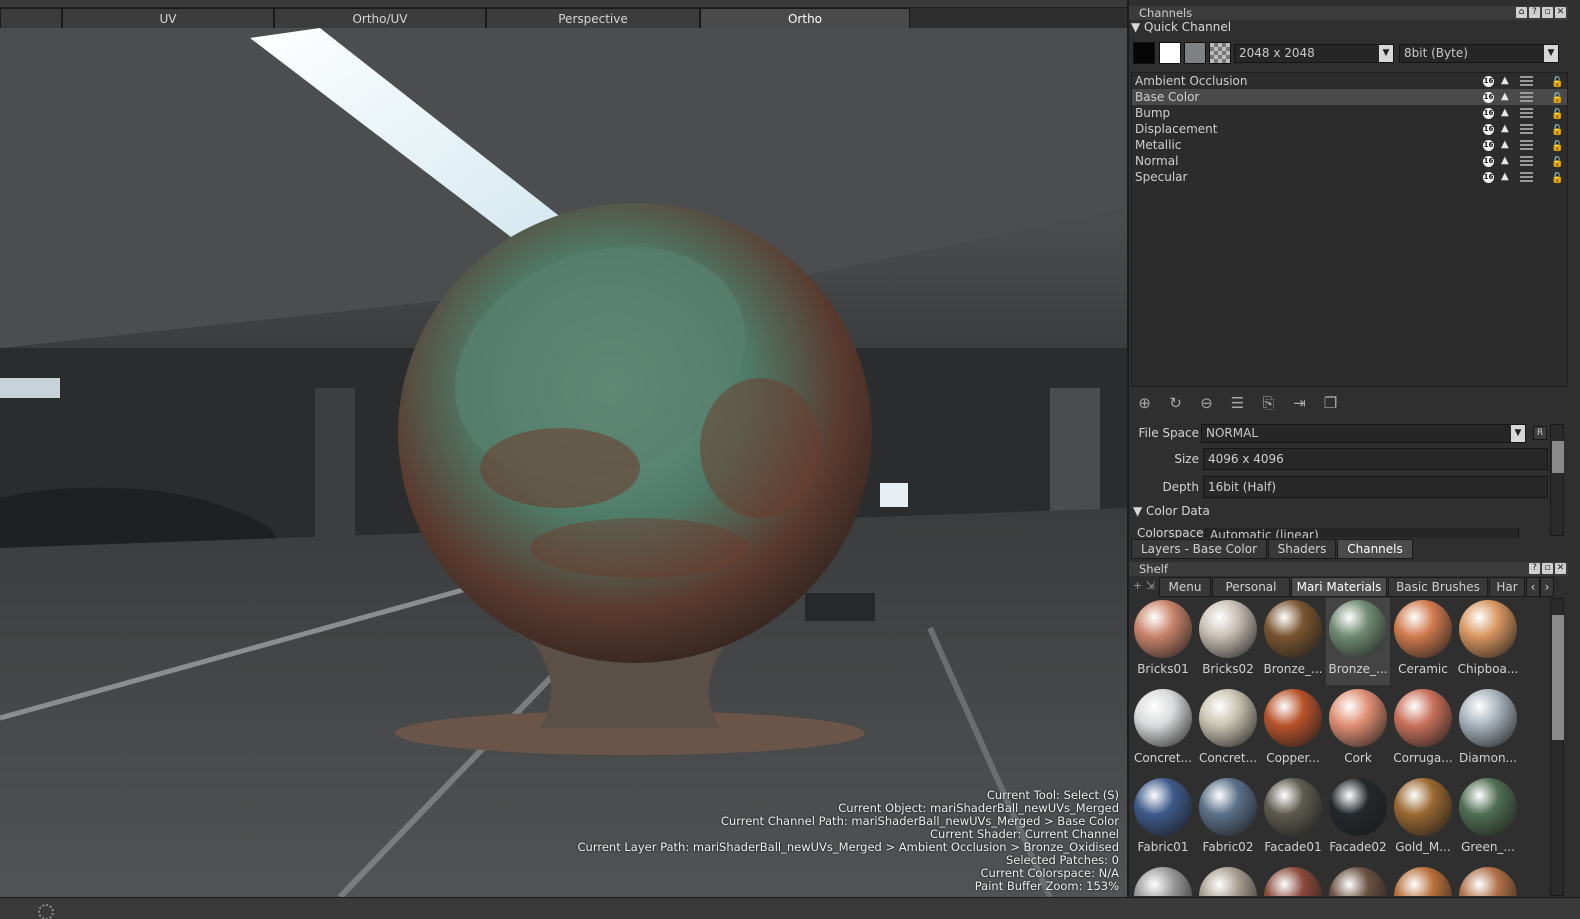 This screenshot has width=1580, height=919. What do you see at coordinates (1557, 179) in the screenshot?
I see `lock-icon: 🔓` at bounding box center [1557, 179].